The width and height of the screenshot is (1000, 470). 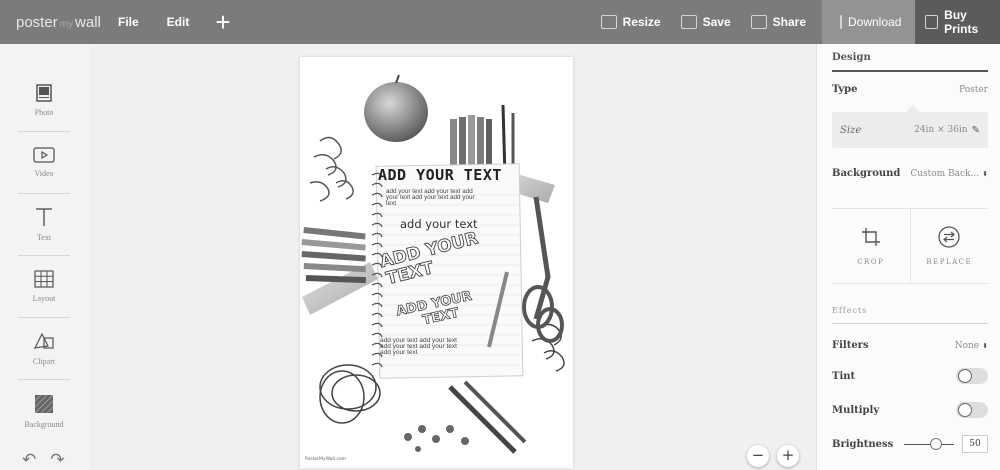 What do you see at coordinates (641, 22) in the screenshot?
I see `resize-label: Resize` at bounding box center [641, 22].